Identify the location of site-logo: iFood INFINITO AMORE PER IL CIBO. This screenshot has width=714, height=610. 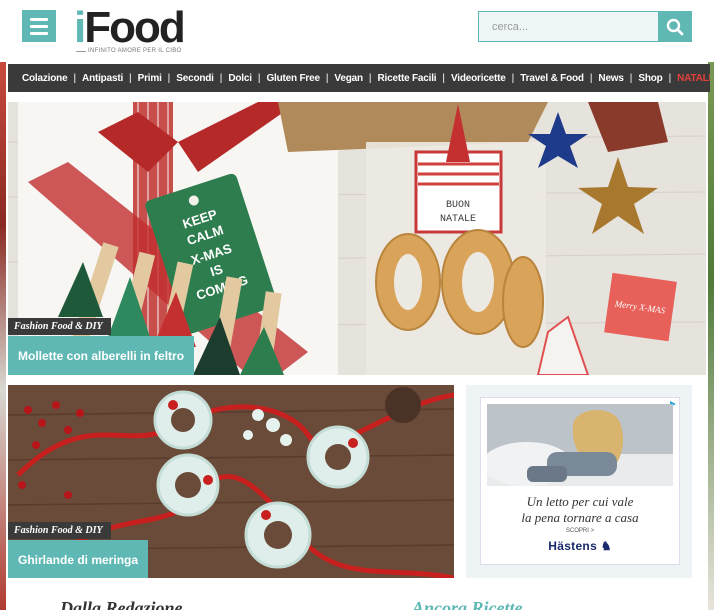
(139, 30).